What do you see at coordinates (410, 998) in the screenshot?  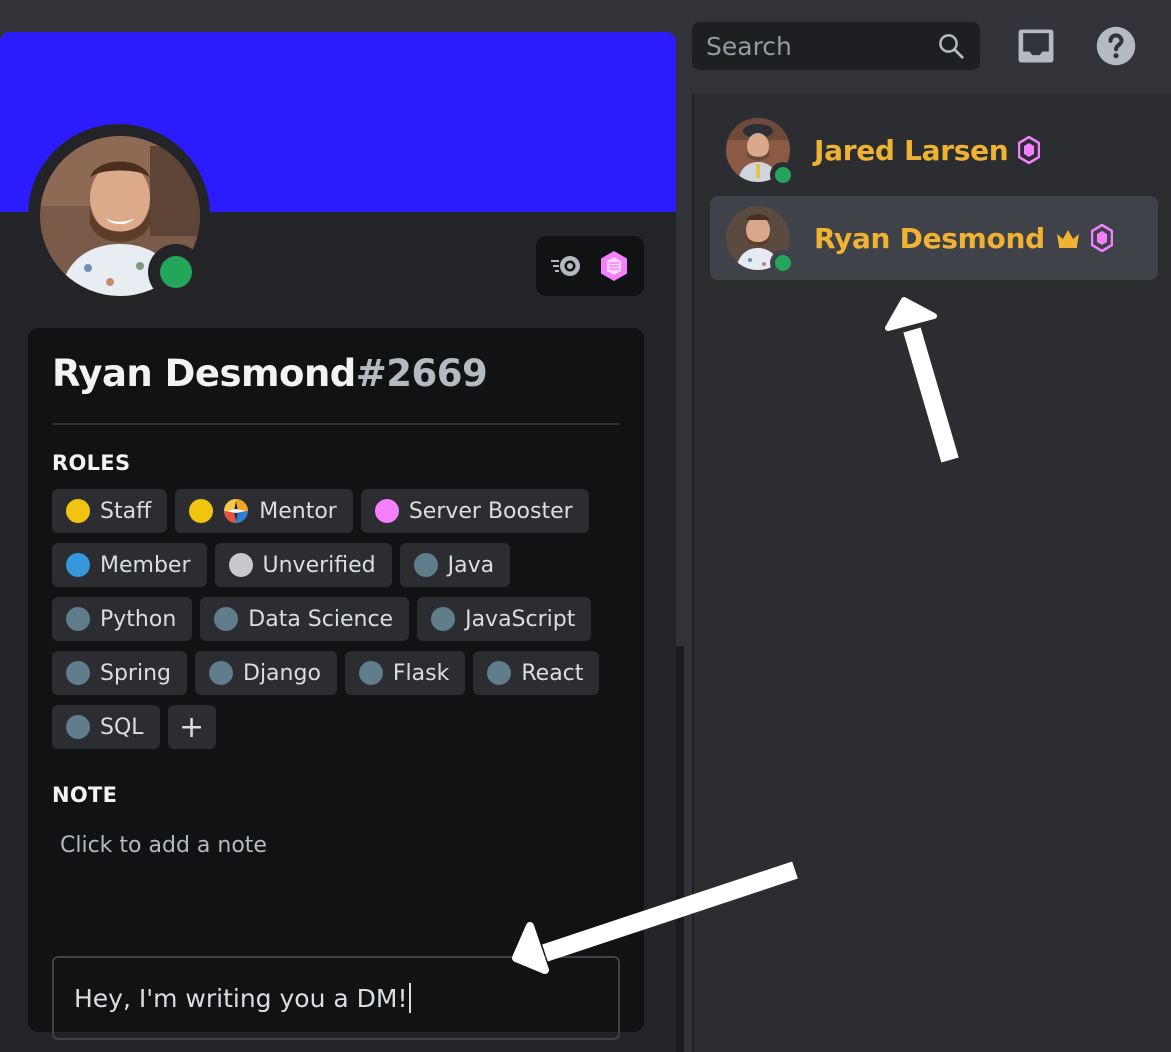 I see `text-caret` at bounding box center [410, 998].